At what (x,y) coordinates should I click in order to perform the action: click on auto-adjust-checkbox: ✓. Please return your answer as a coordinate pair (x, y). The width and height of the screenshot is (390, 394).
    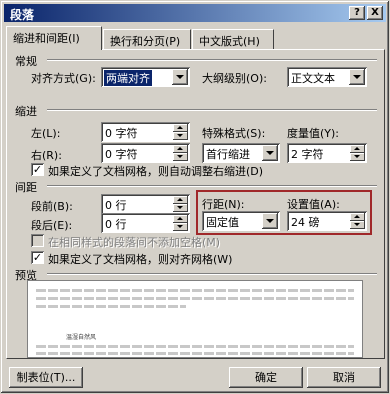
    Looking at the image, I should click on (37, 169).